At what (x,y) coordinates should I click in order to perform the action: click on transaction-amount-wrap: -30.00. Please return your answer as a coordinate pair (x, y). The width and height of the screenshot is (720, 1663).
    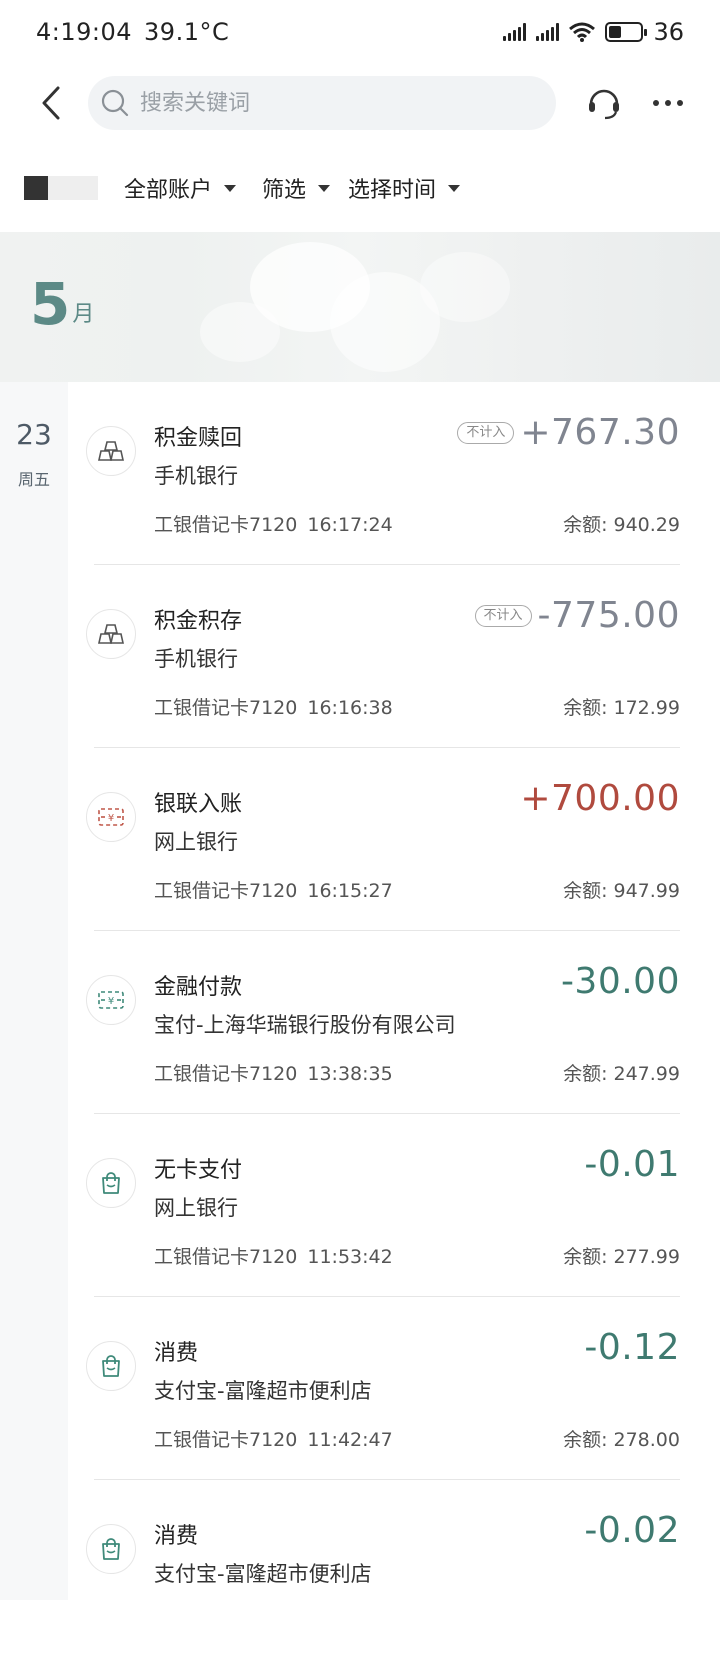
    Looking at the image, I should click on (620, 981).